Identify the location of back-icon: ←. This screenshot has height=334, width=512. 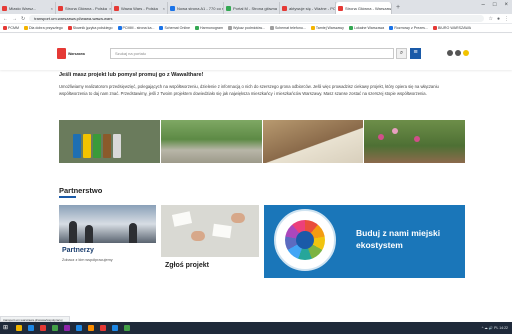
(5, 19).